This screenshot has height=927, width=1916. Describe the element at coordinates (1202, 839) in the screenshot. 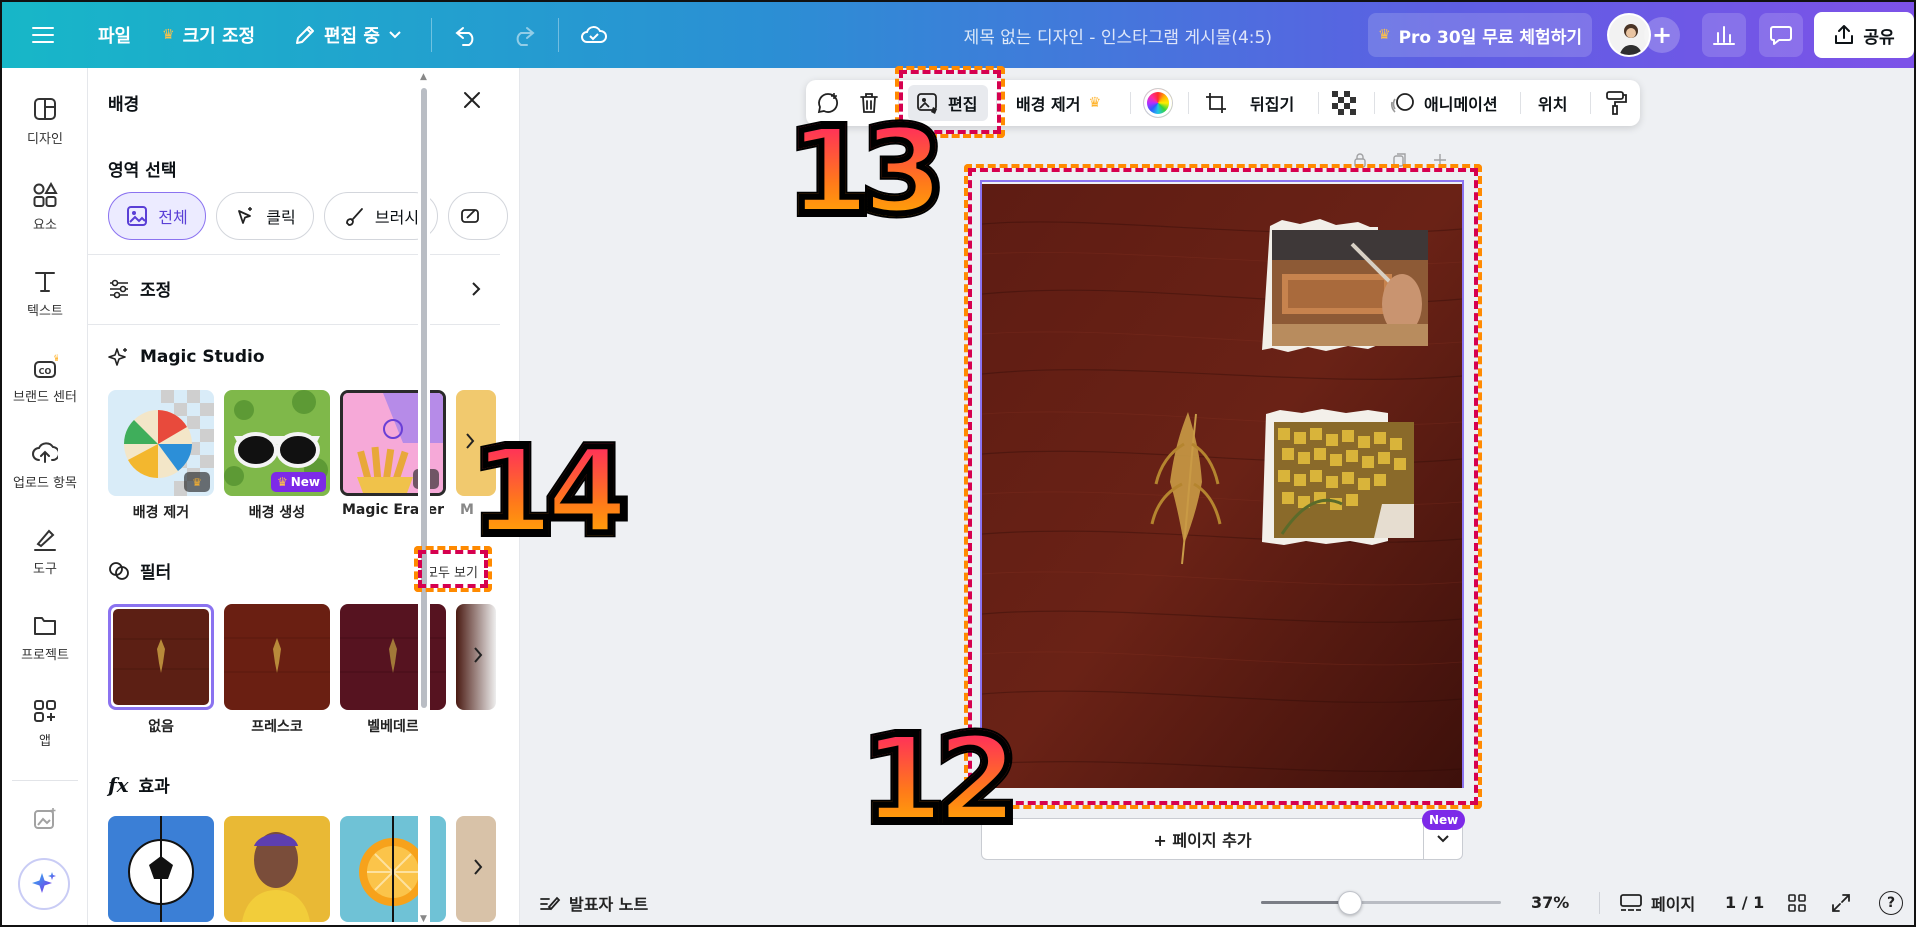

I see `add-page-button: + 페이지 추가` at that location.